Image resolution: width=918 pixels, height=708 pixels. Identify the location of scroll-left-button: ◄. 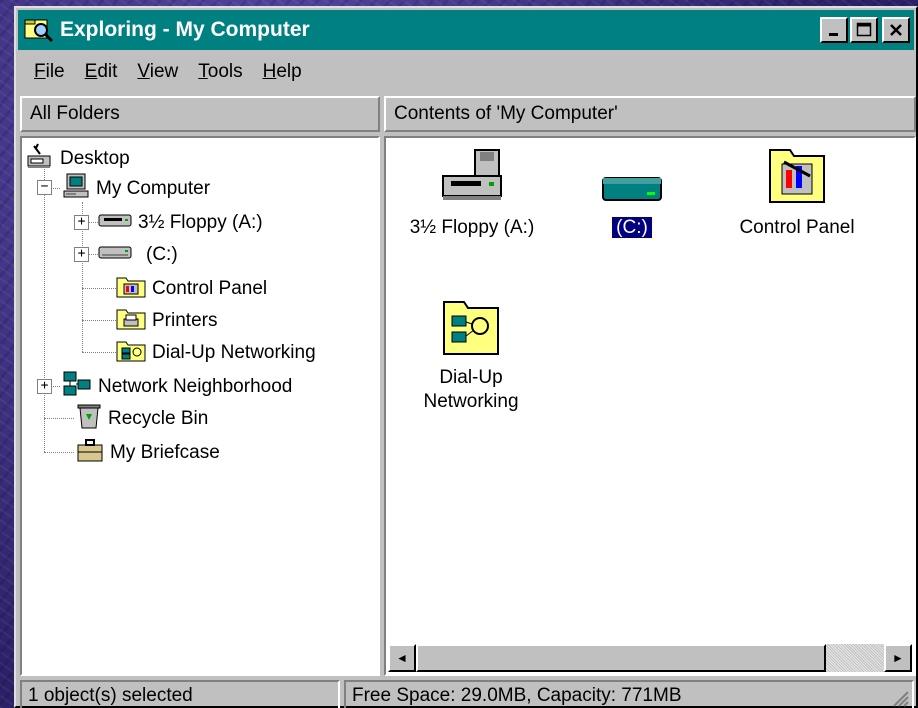
(402, 658).